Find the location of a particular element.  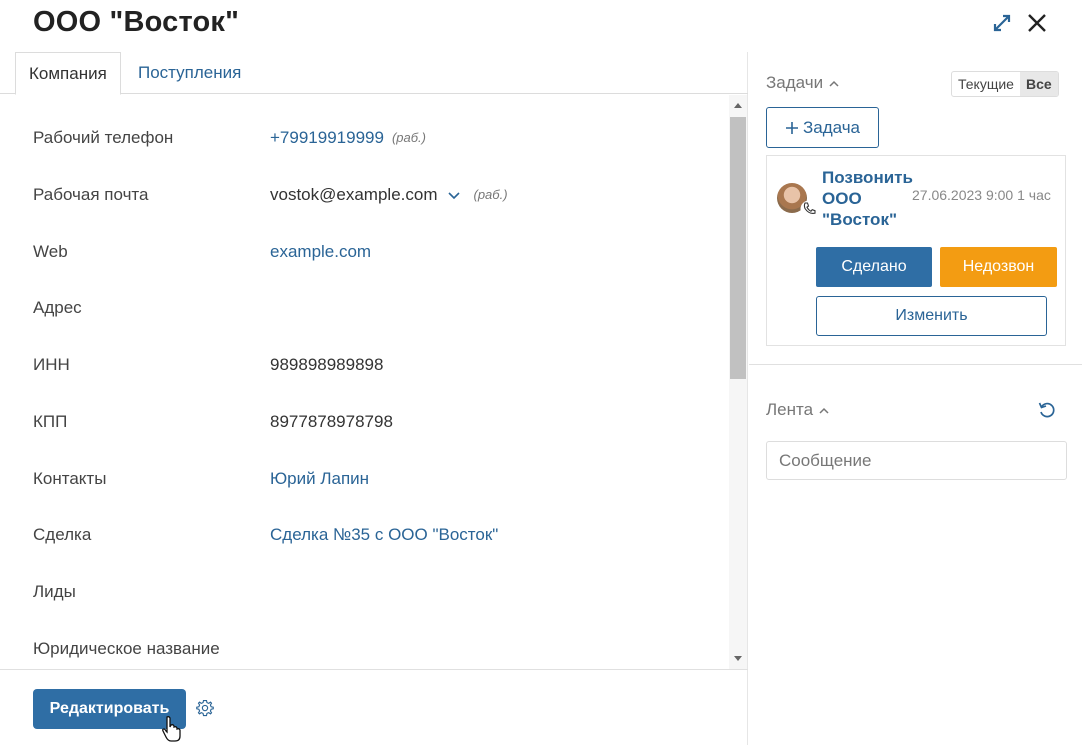

field-row-deal: Сделка Сделка №35 с ООО "Восток" is located at coordinates (364, 534).